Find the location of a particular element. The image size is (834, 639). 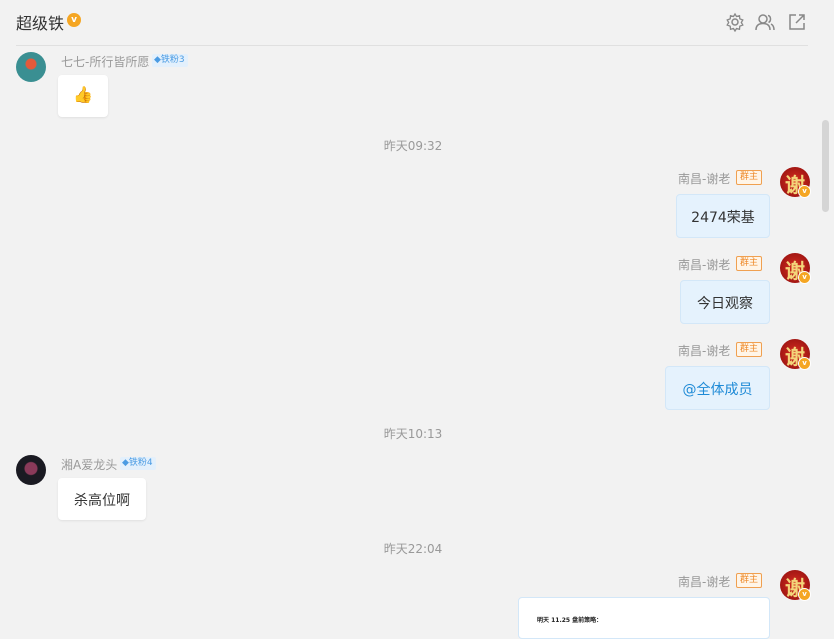

message-bubble: @全体成员 is located at coordinates (717, 388).